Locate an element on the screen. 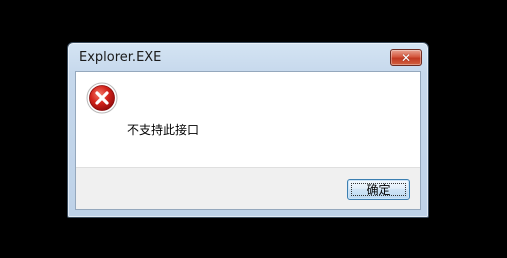 The width and height of the screenshot is (507, 258). error-message: 不支持此接口 is located at coordinates (163, 130).